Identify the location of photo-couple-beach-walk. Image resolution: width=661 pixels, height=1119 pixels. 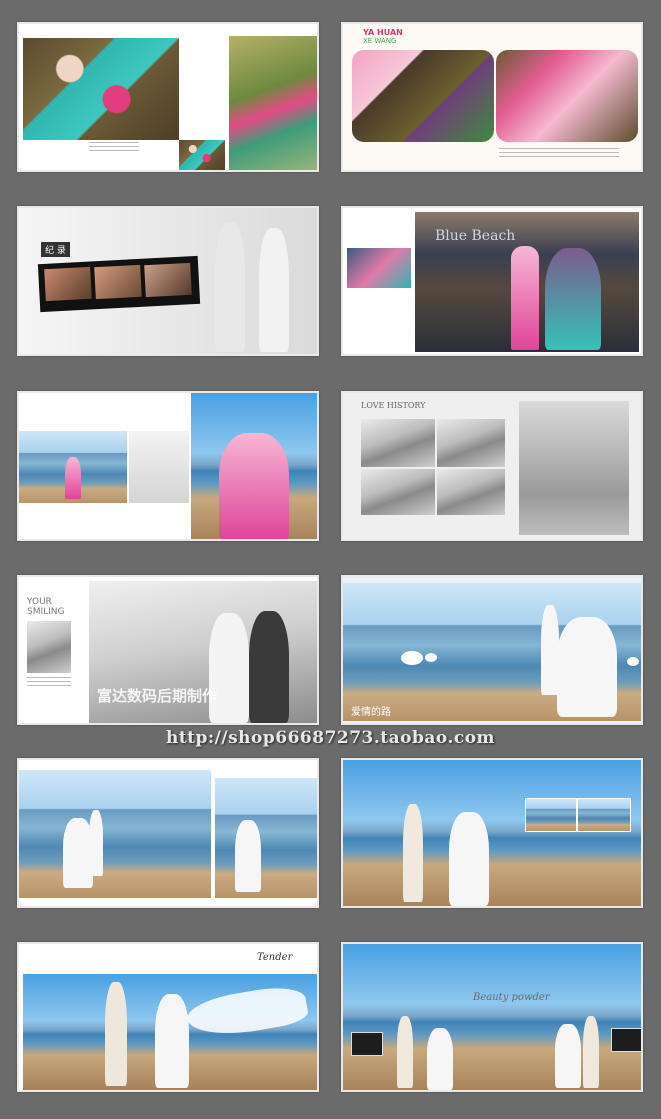
(492, 833).